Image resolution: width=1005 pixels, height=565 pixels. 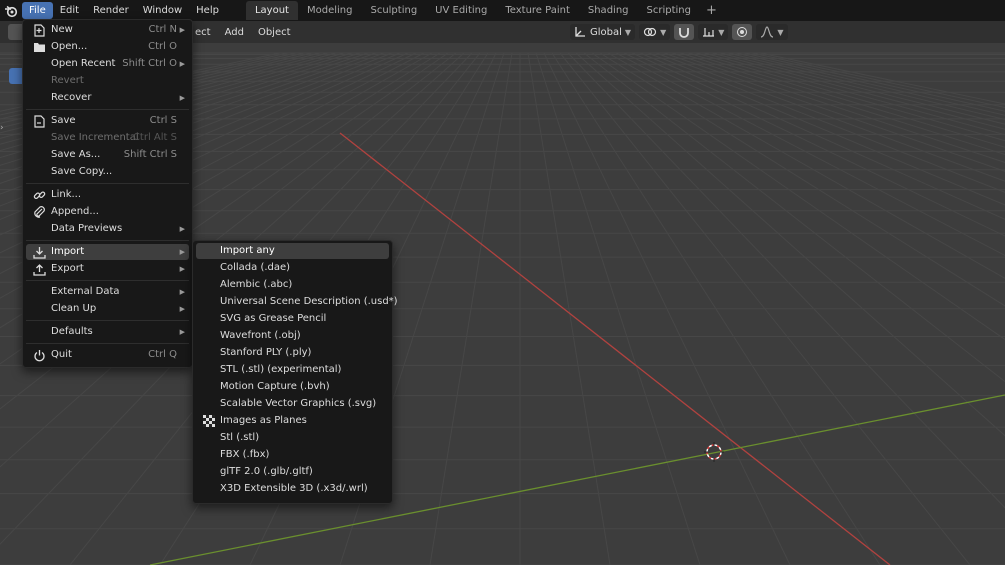 What do you see at coordinates (39, 355) in the screenshot?
I see `power-icon` at bounding box center [39, 355].